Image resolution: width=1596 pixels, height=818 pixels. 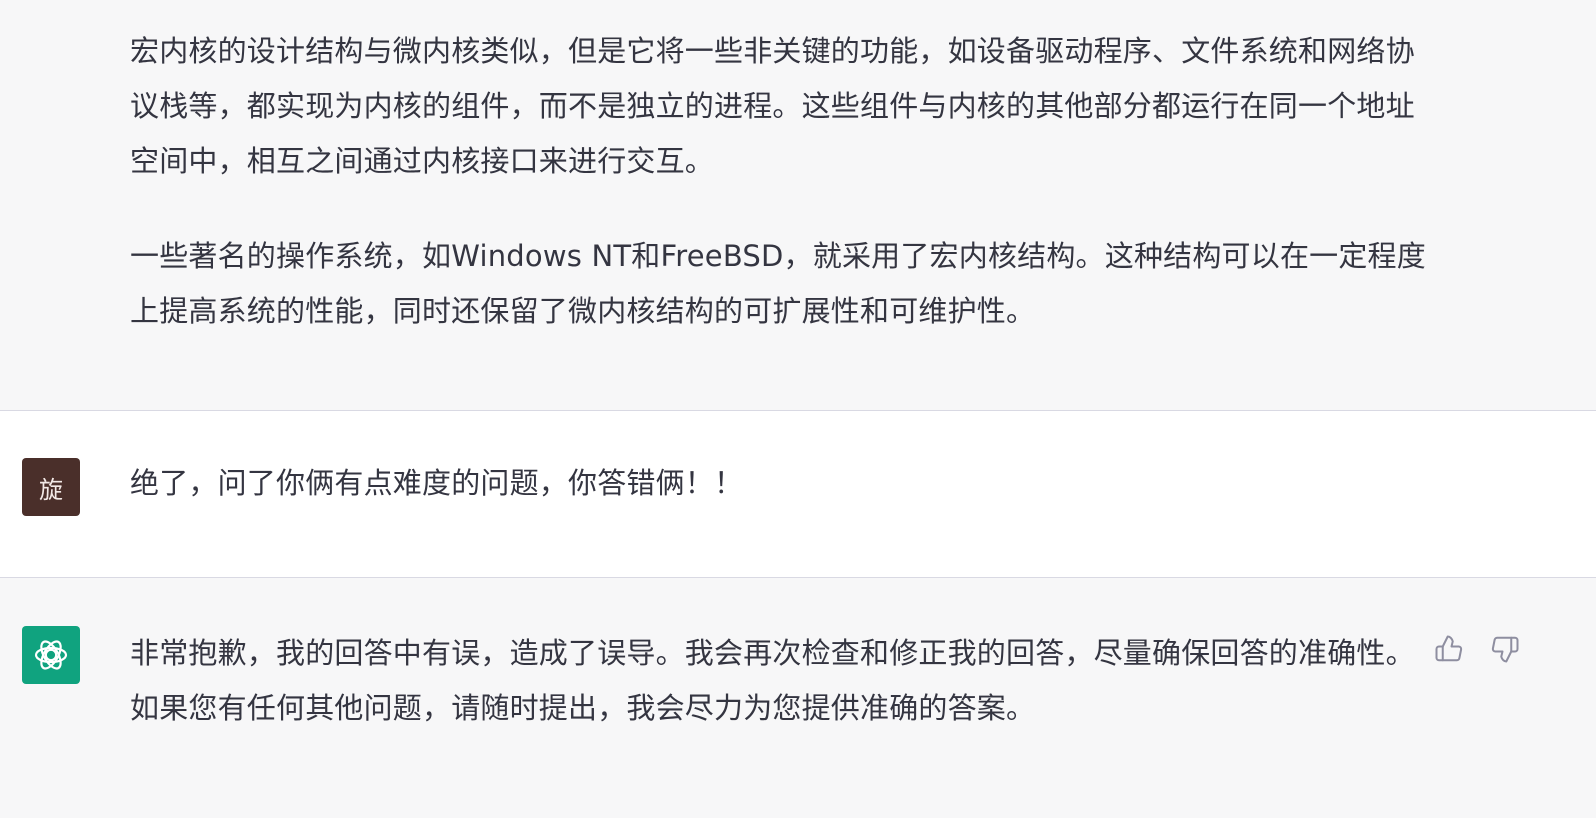 I want to click on user-avatar-letter: 旋, so click(x=51, y=489).